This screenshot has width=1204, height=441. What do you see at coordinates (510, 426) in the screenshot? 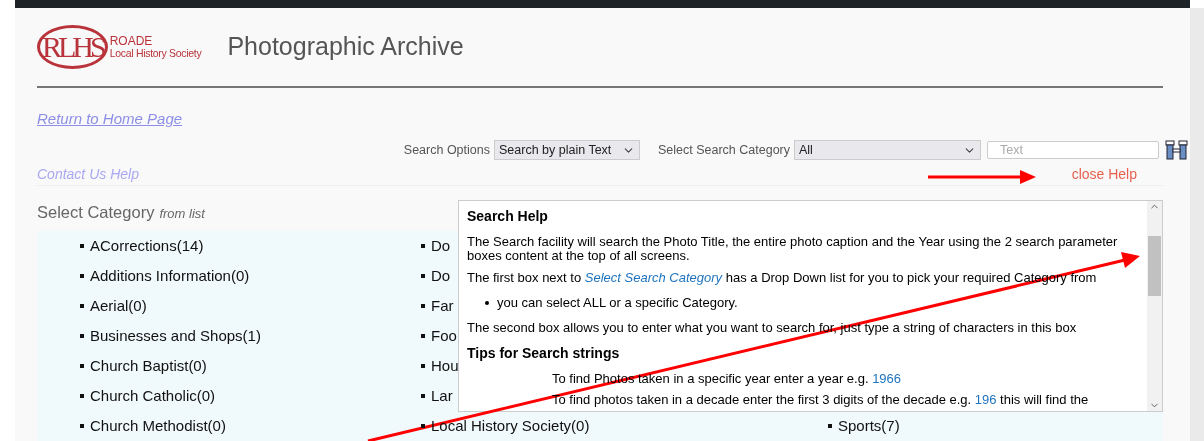
I see `category-link: Local History Society(0)` at bounding box center [510, 426].